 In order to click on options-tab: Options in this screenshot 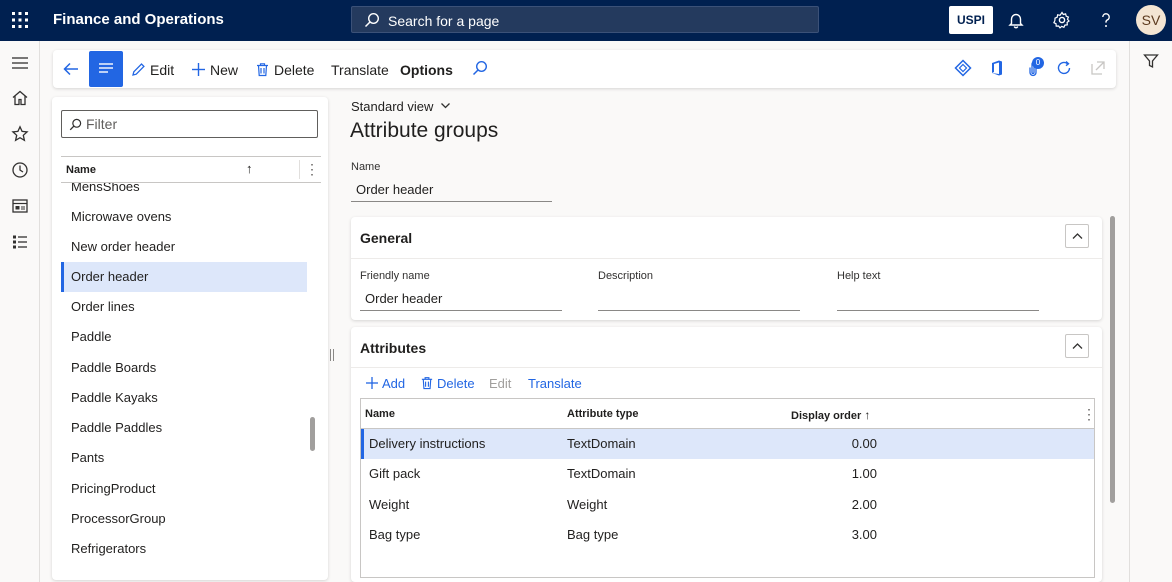, I will do `click(426, 70)`.